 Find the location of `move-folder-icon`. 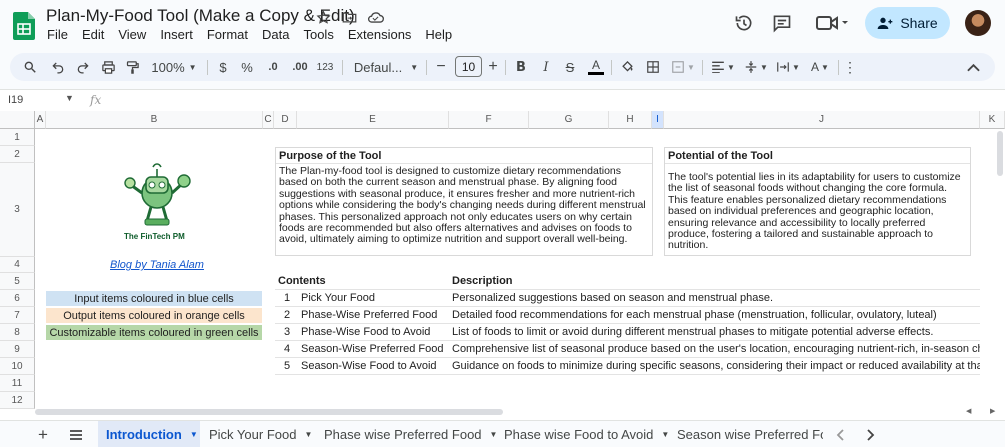

move-folder-icon is located at coordinates (349, 17).